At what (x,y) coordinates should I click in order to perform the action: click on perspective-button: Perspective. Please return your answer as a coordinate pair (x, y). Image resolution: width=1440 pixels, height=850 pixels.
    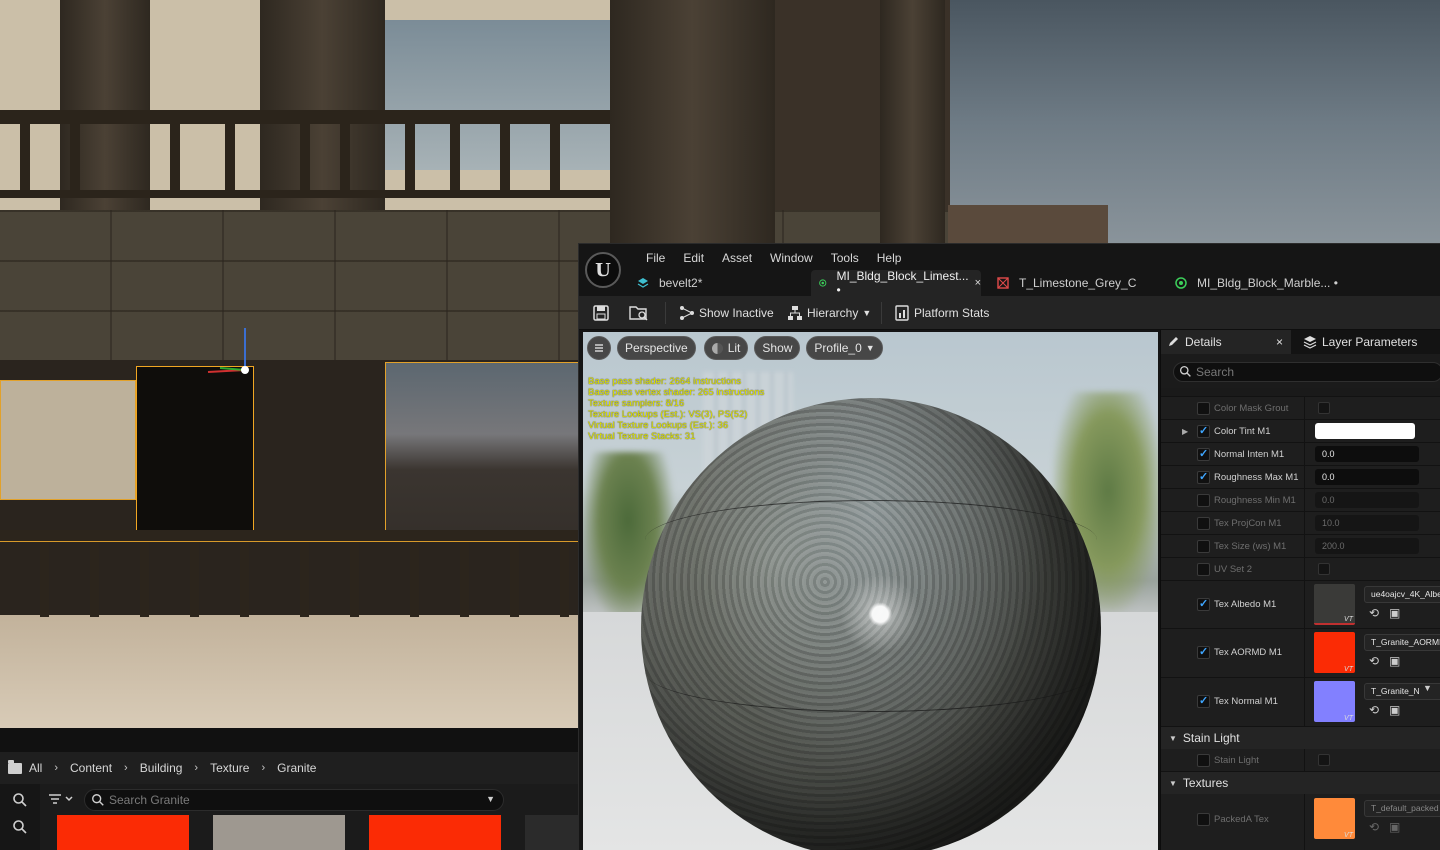
    Looking at the image, I should click on (656, 348).